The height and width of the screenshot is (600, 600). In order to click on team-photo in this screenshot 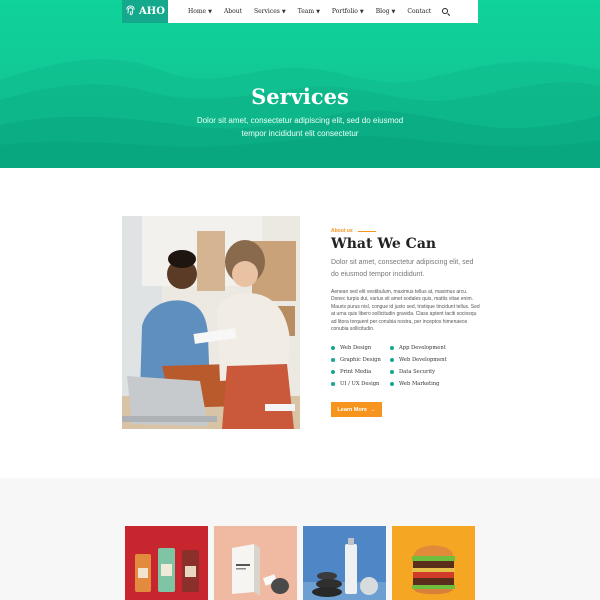, I will do `click(211, 322)`.